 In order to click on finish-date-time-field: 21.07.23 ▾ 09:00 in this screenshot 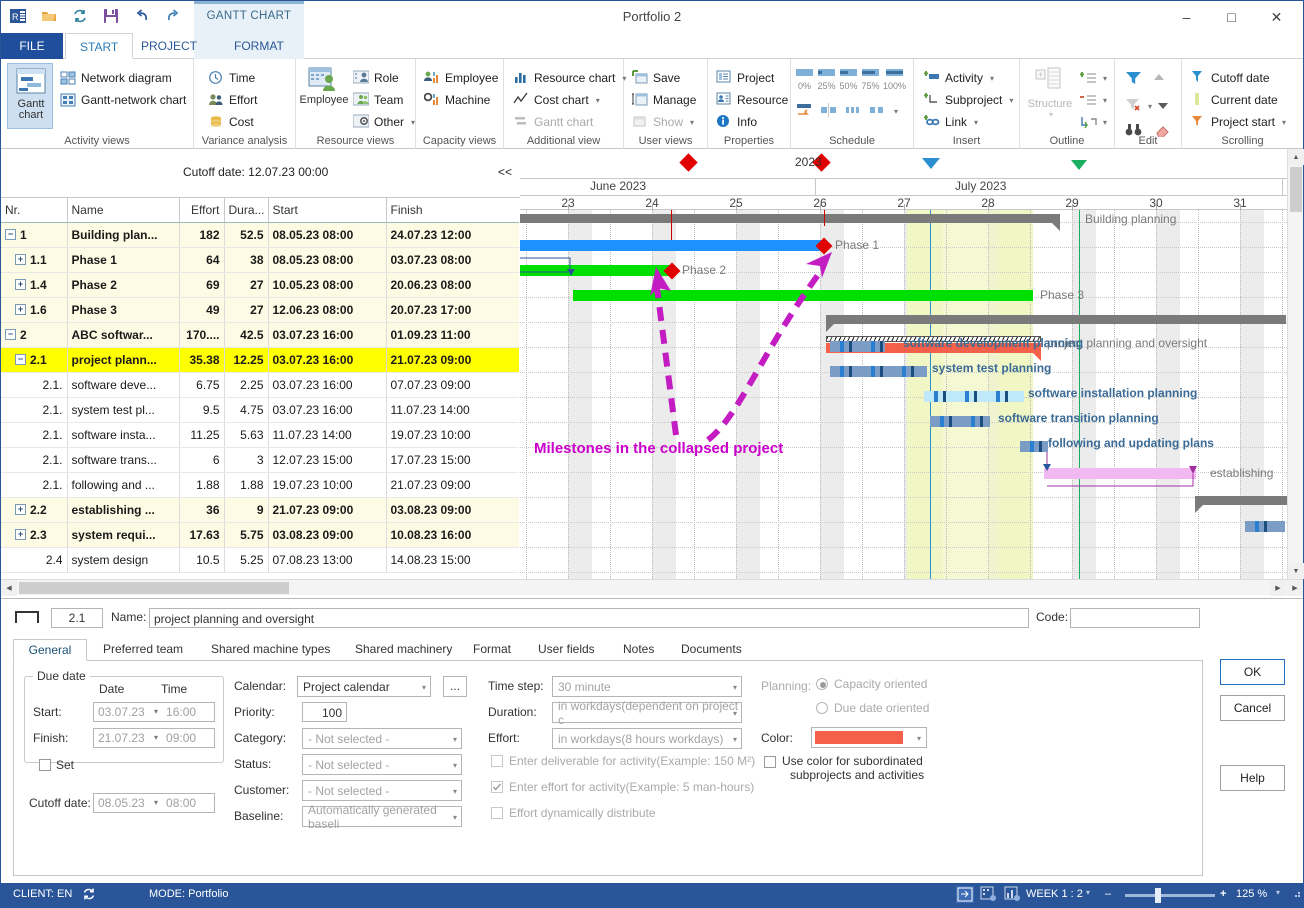, I will do `click(154, 738)`.